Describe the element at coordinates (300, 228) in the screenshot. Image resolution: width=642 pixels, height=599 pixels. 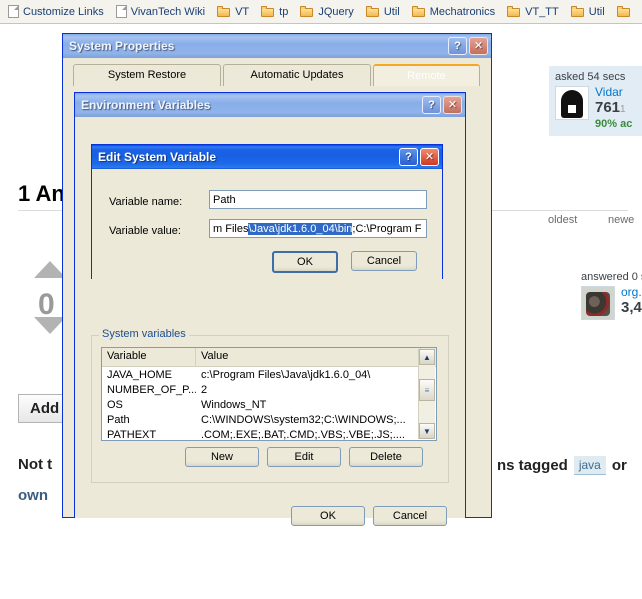
I see `variable-value-selected-text: \Java\jdk1.6.0_04\bin` at that location.